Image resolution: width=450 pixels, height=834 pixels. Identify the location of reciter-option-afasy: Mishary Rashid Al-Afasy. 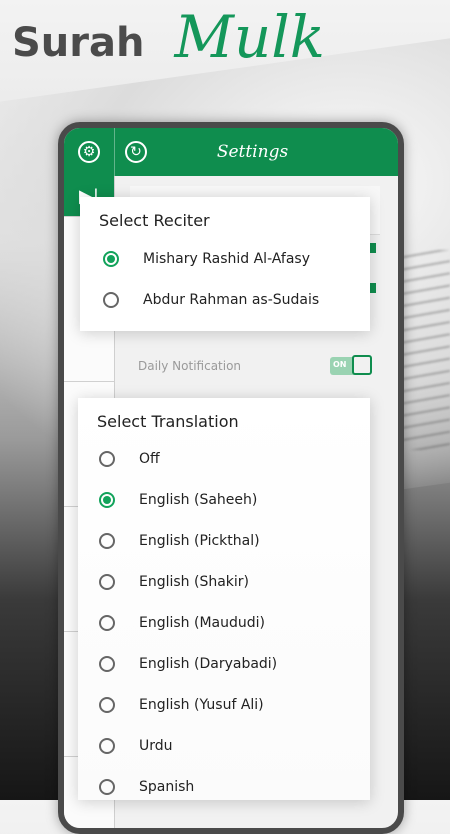
(236, 258).